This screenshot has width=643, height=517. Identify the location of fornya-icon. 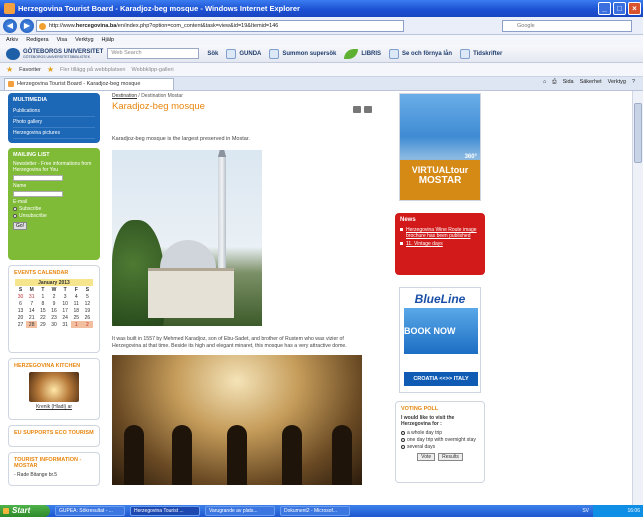
(394, 53).